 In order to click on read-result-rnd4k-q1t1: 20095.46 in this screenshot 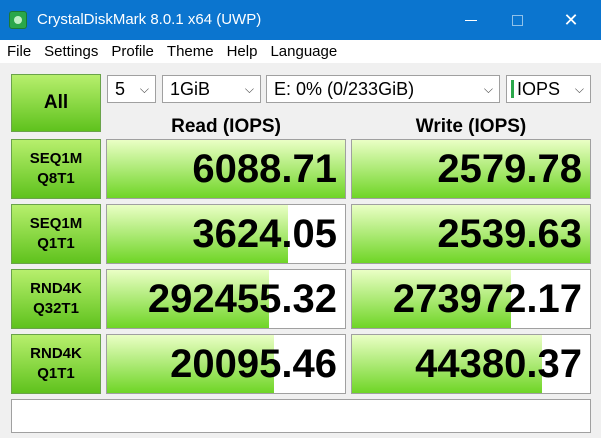, I will do `click(226, 364)`.